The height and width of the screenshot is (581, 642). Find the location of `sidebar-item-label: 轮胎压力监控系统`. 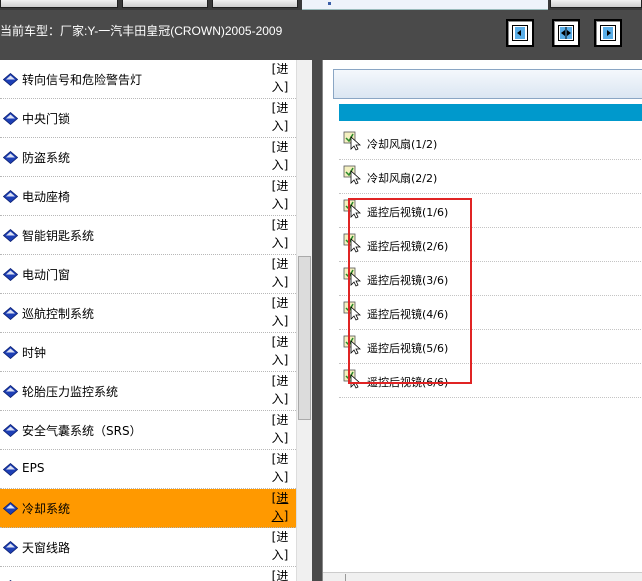

sidebar-item-label: 轮胎压力监控系统 is located at coordinates (70, 392).